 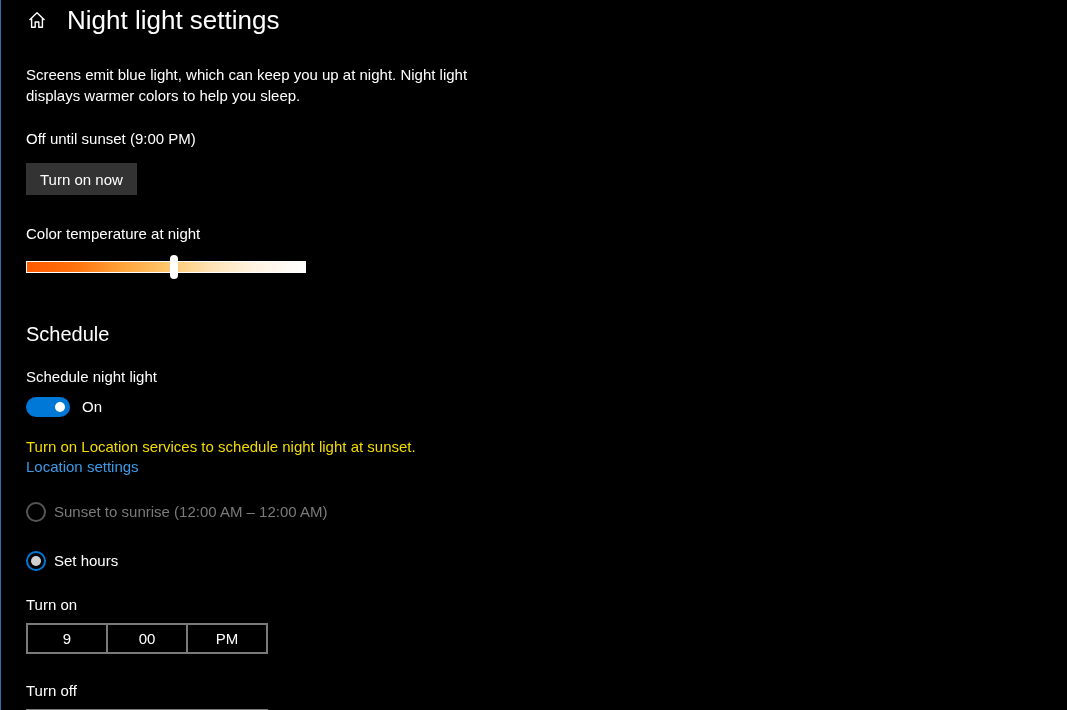 I want to click on time-label: Turn off, so click(x=52, y=691).